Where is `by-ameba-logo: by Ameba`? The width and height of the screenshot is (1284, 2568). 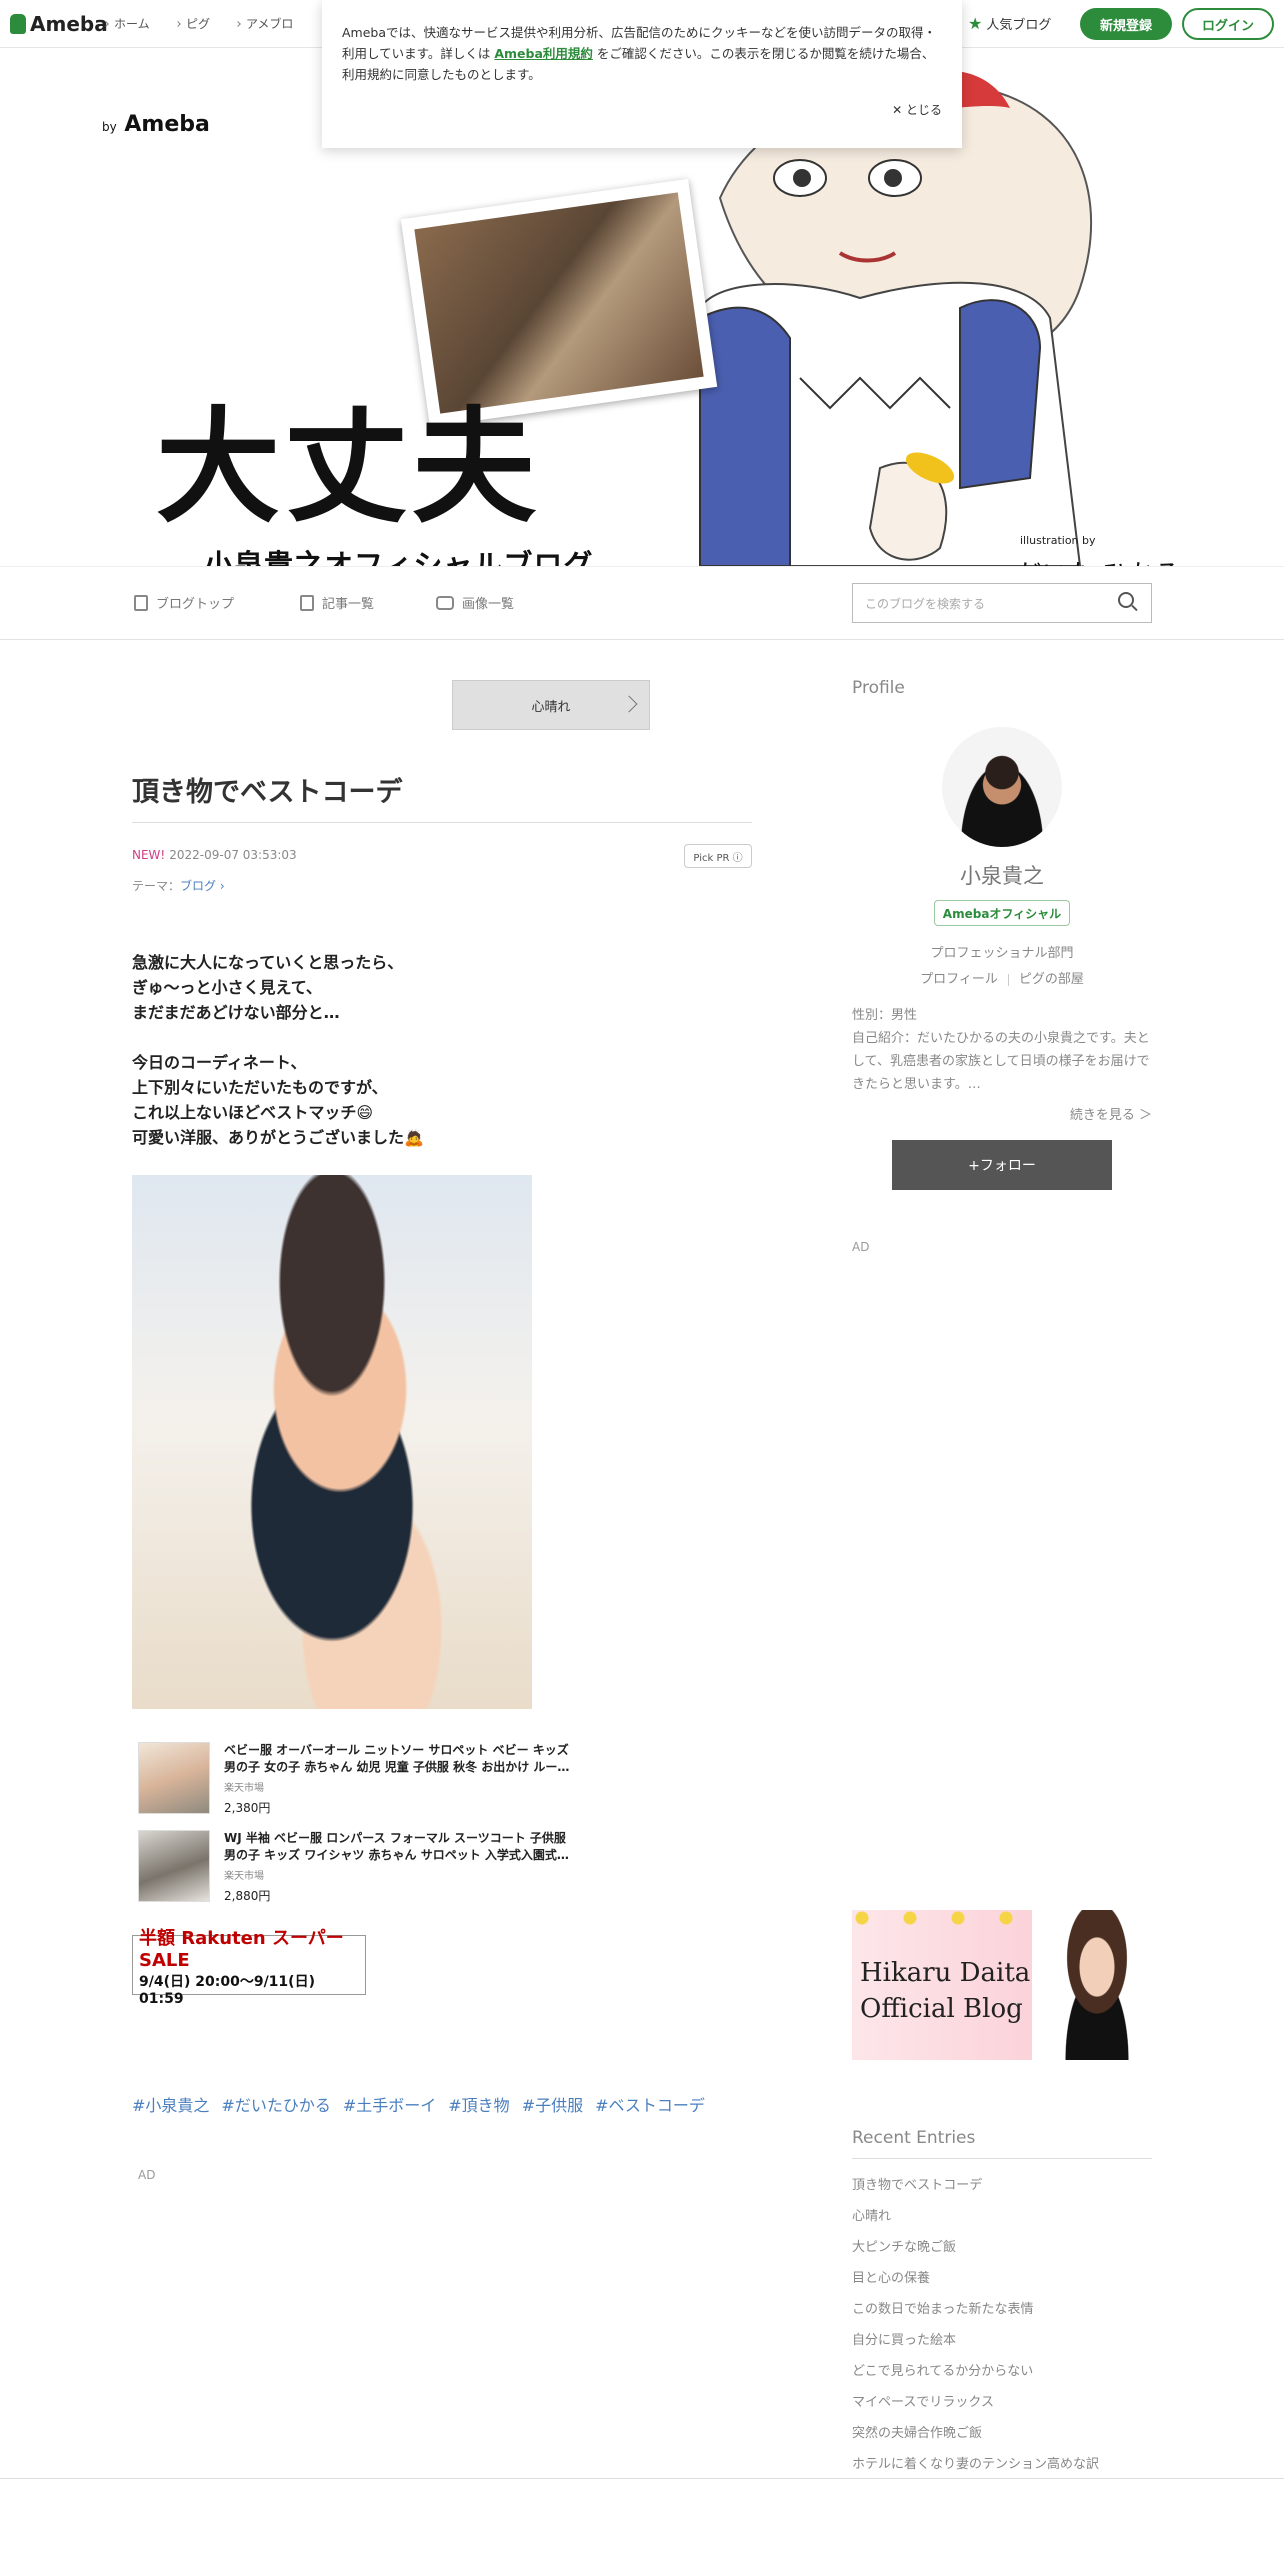
by-ameba-logo: by Ameba is located at coordinates (156, 124).